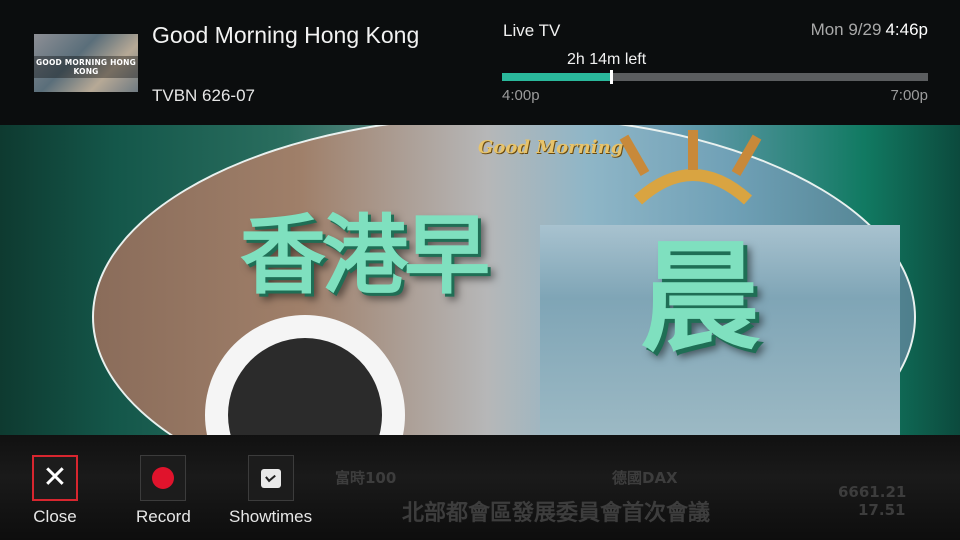 This screenshot has width=960, height=540. Describe the element at coordinates (271, 516) in the screenshot. I see `showtimes-label: Showtimes` at that location.